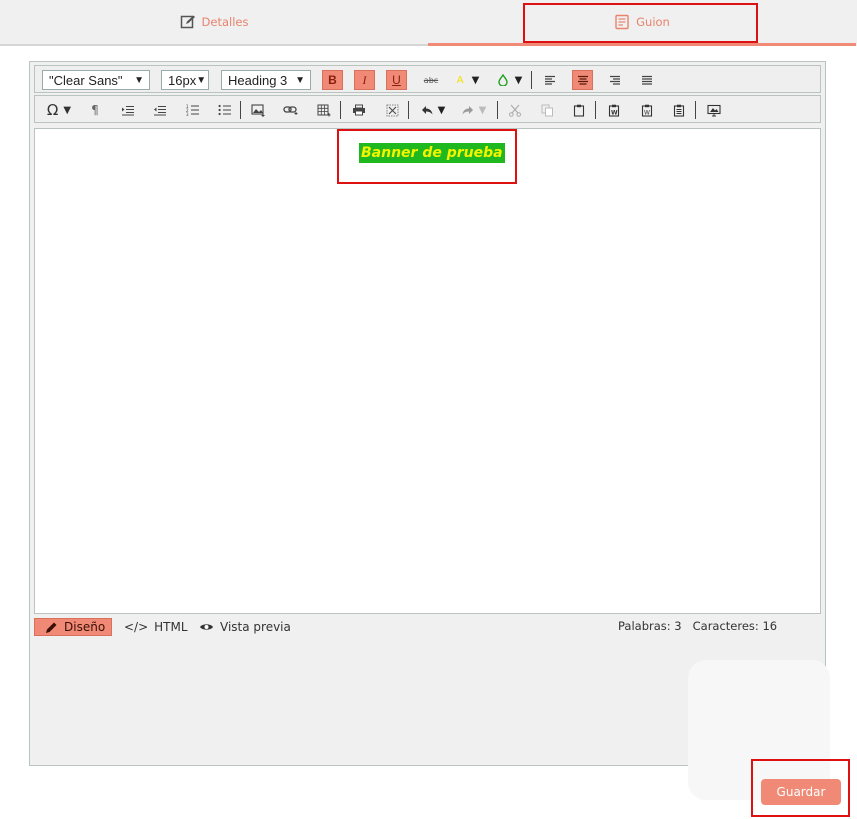 This screenshot has width=857, height=819. I want to click on paste-word-alt-icon: W, so click(647, 110).